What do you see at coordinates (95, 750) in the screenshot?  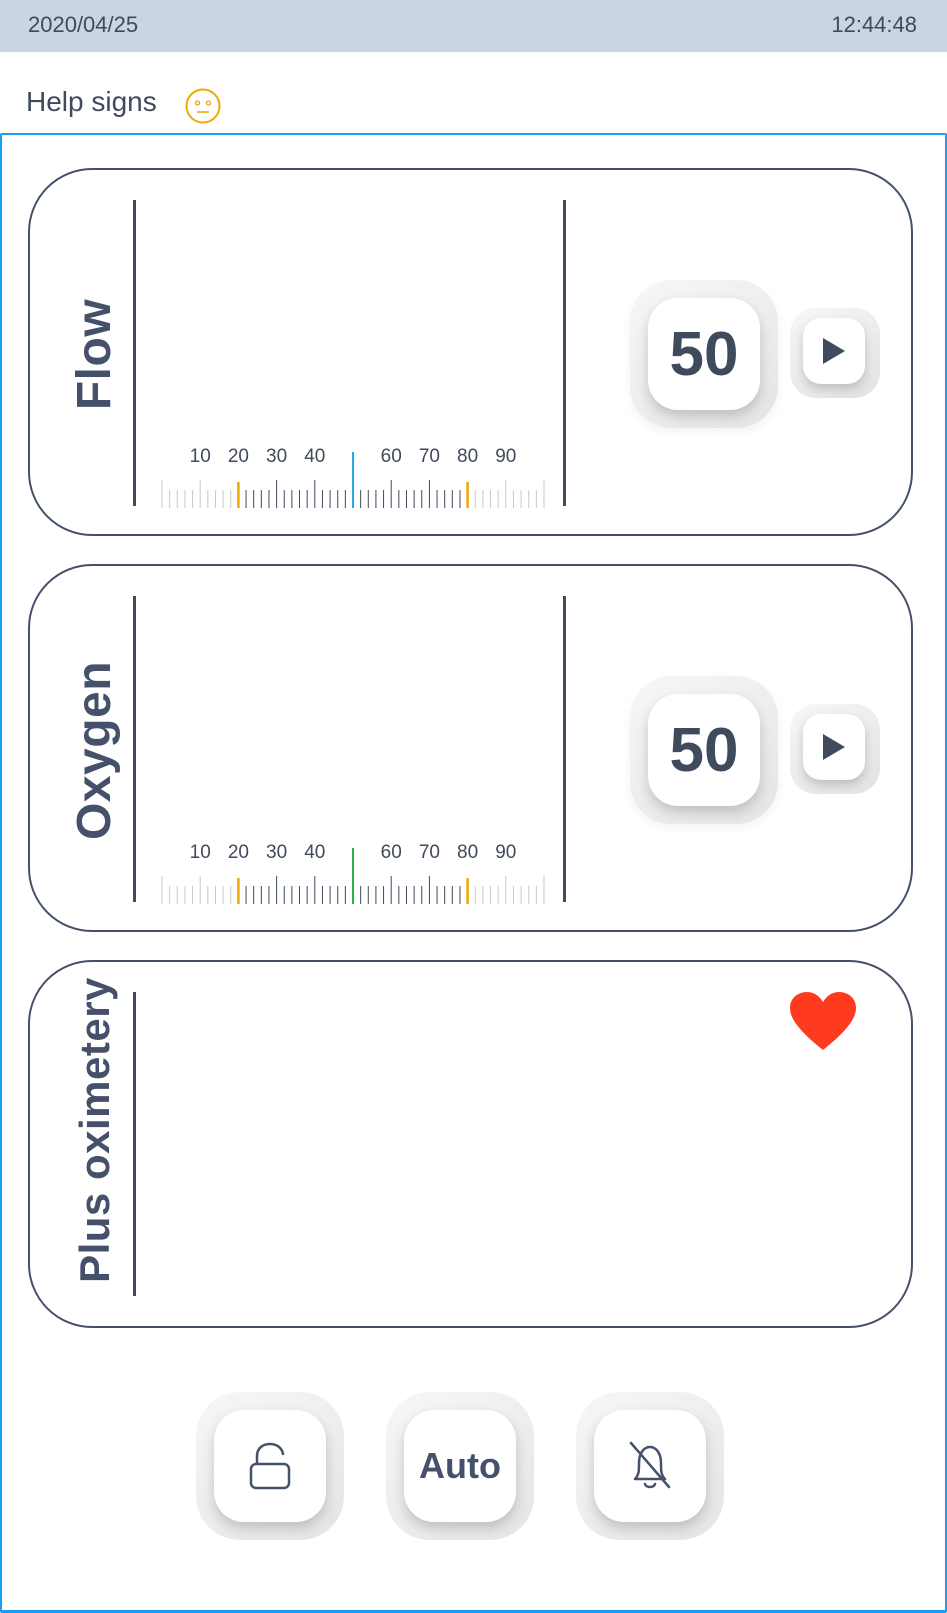 I see `oxygen-label: Oxygen` at bounding box center [95, 750].